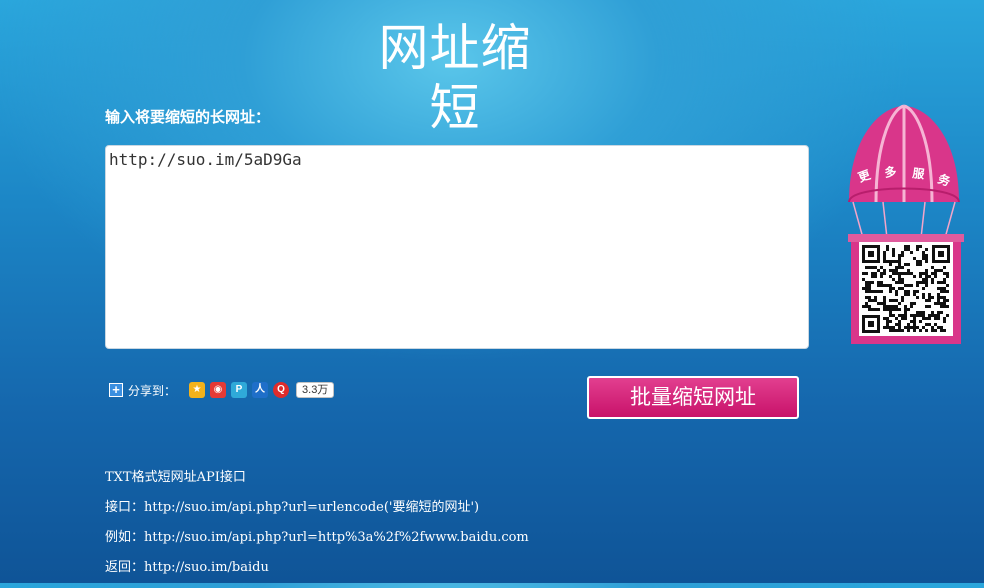 Image resolution: width=984 pixels, height=588 pixels. I want to click on share-count: 3.3万, so click(315, 390).